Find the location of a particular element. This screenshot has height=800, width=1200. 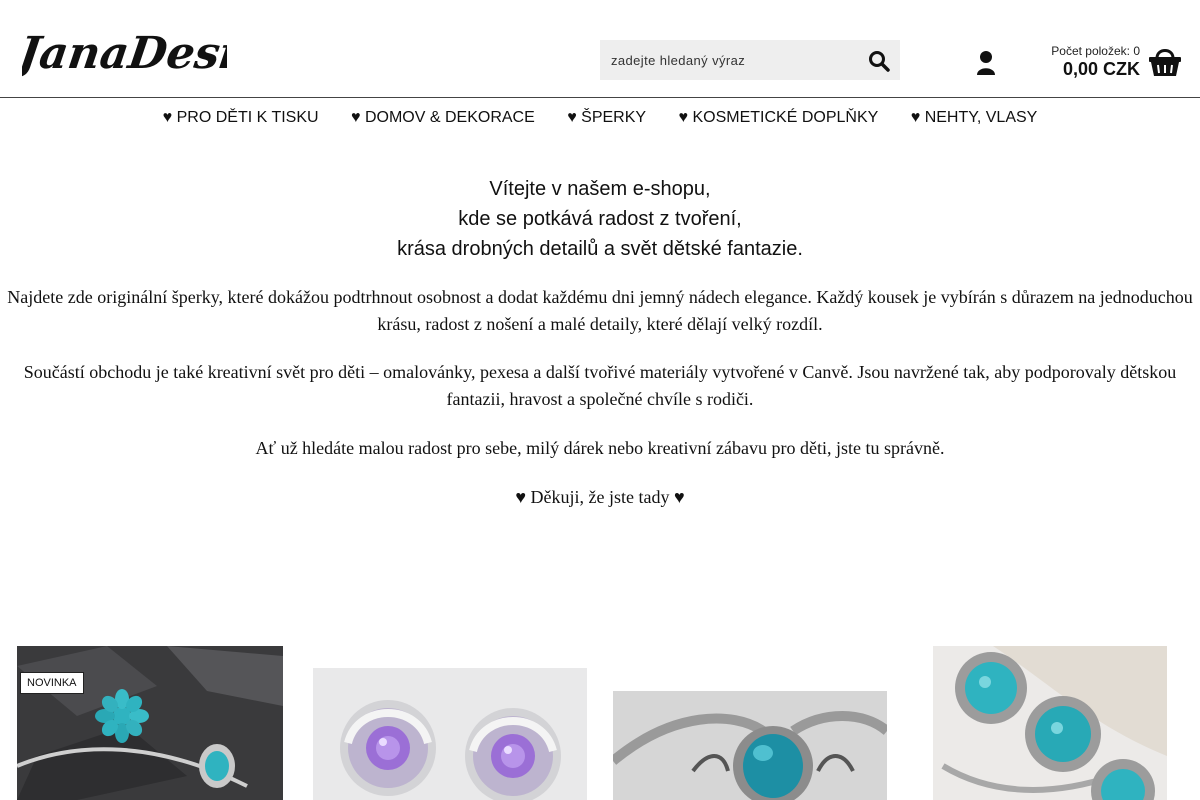

cart-summary: Počet položek: 0 0,00 CZK is located at coordinates (1110, 62).